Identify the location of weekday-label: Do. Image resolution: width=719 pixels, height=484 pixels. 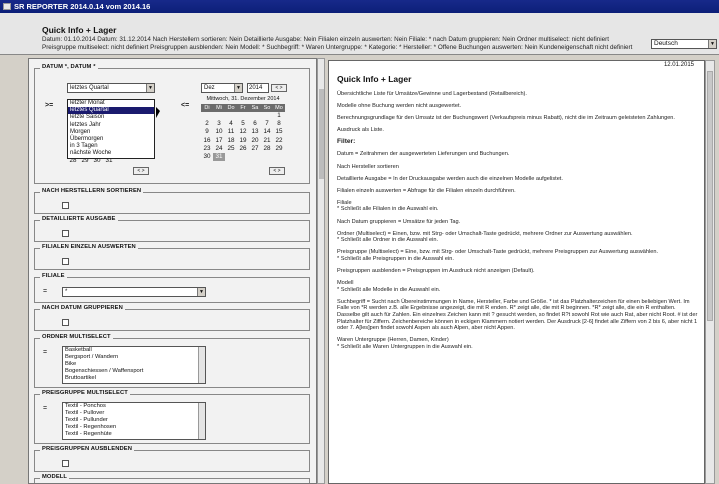
(231, 108).